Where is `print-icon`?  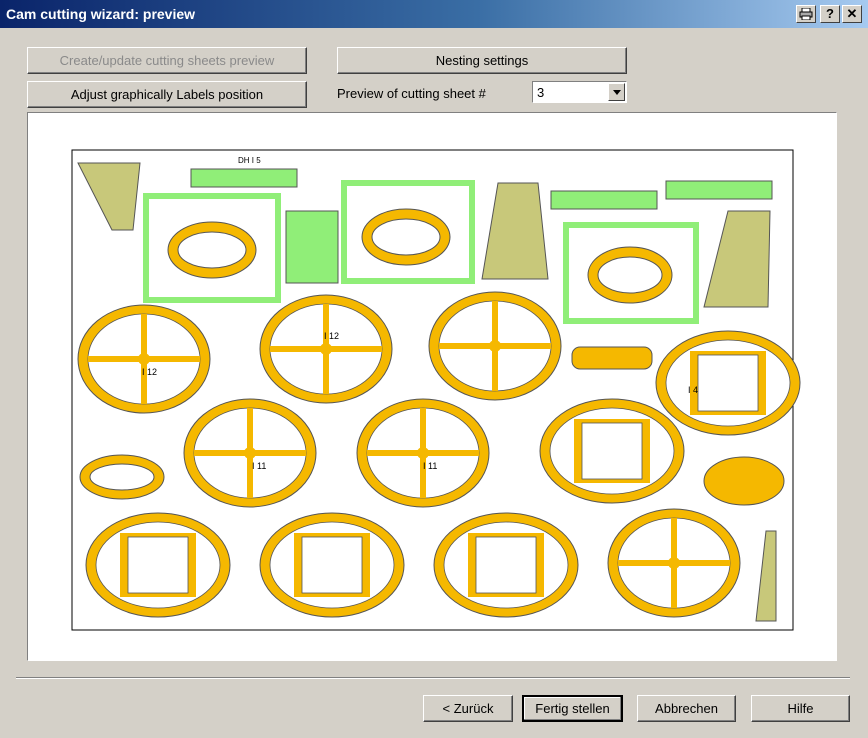 print-icon is located at coordinates (806, 14).